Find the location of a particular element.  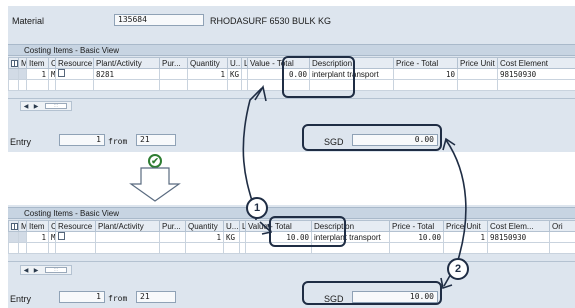

callout-1-badge: 1 is located at coordinates (257, 208).